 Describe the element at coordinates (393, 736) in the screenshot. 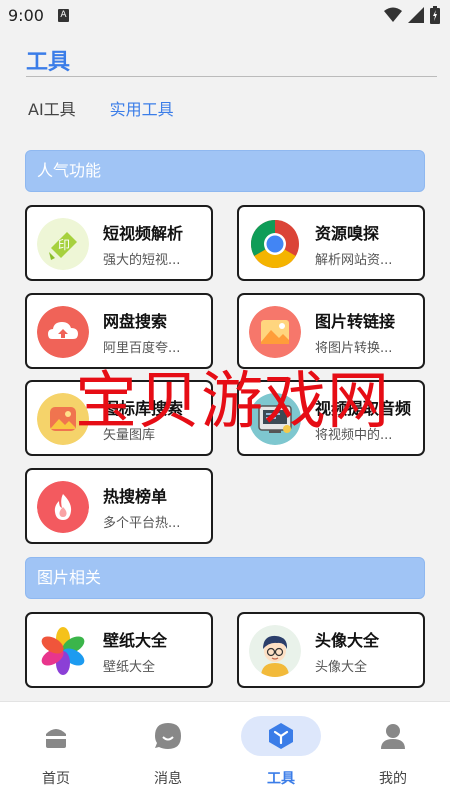

I see `profile-icon` at that location.